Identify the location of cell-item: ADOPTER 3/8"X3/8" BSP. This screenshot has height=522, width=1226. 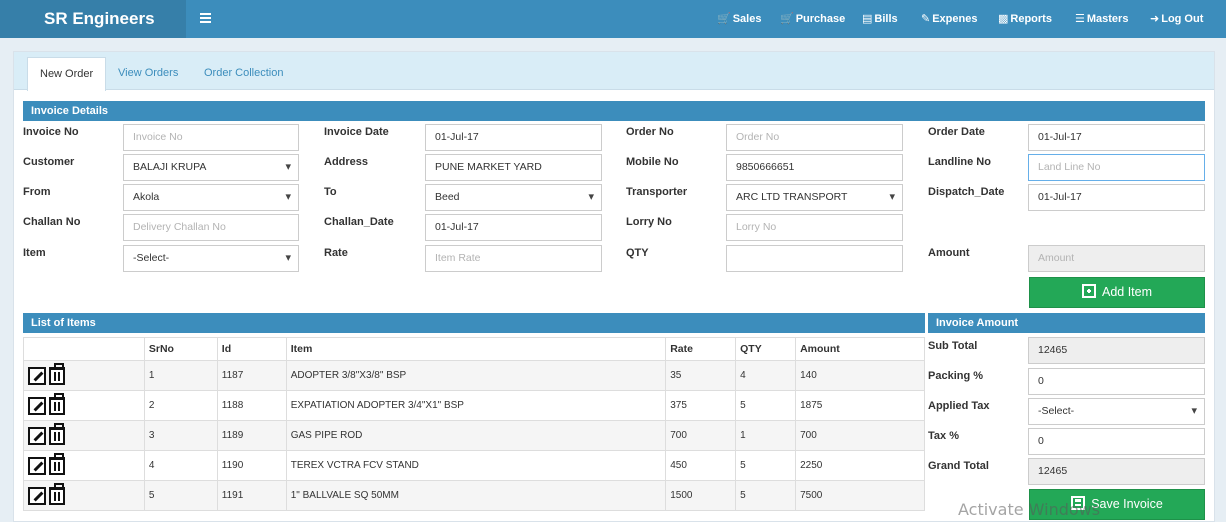
(476, 375).